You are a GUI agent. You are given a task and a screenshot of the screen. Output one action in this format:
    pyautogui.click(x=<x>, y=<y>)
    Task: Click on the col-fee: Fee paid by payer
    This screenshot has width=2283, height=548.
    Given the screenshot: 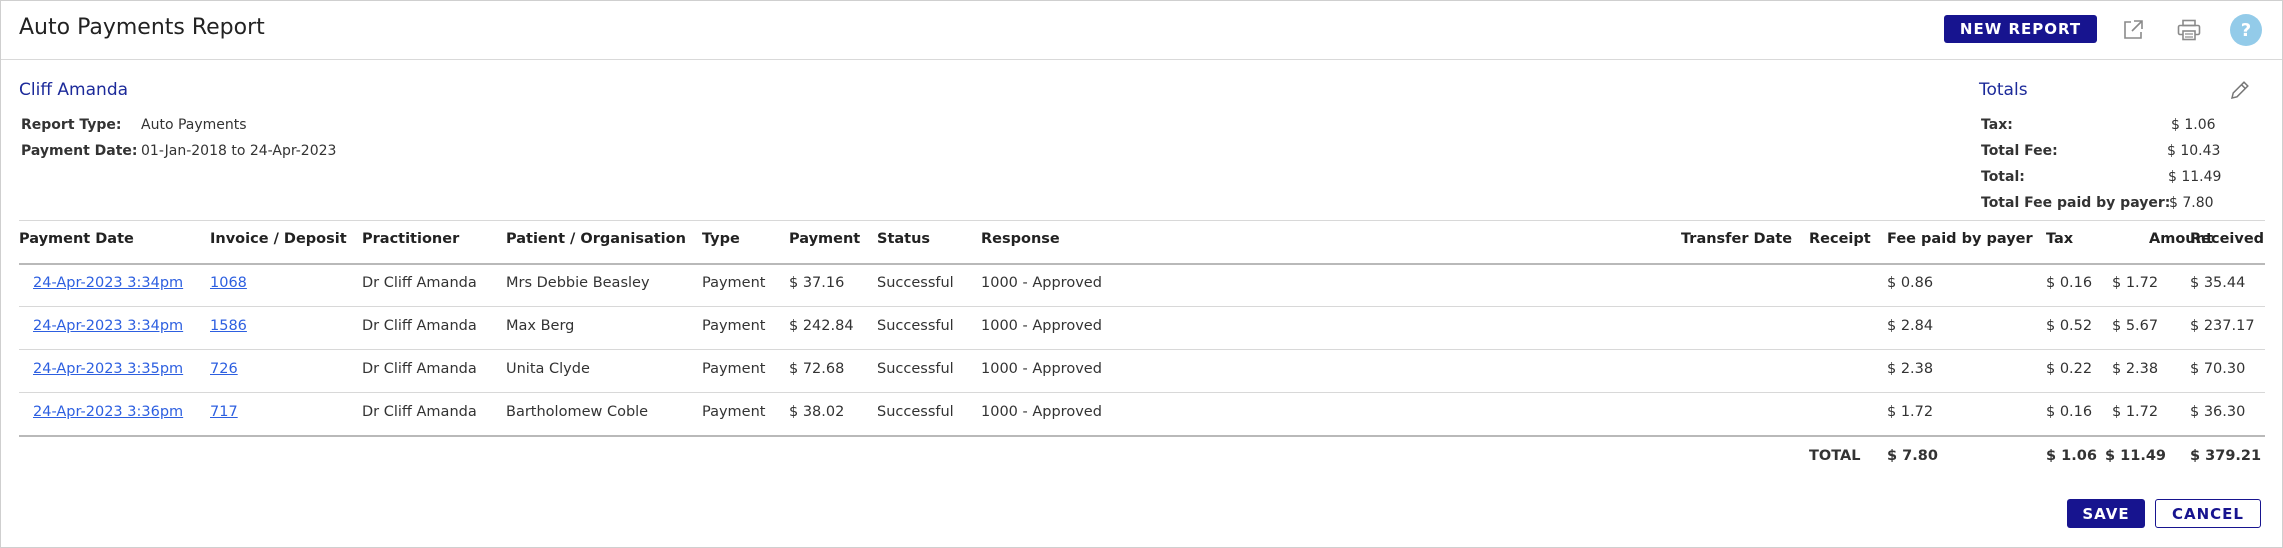 What is the action you would take?
    pyautogui.click(x=1960, y=239)
    